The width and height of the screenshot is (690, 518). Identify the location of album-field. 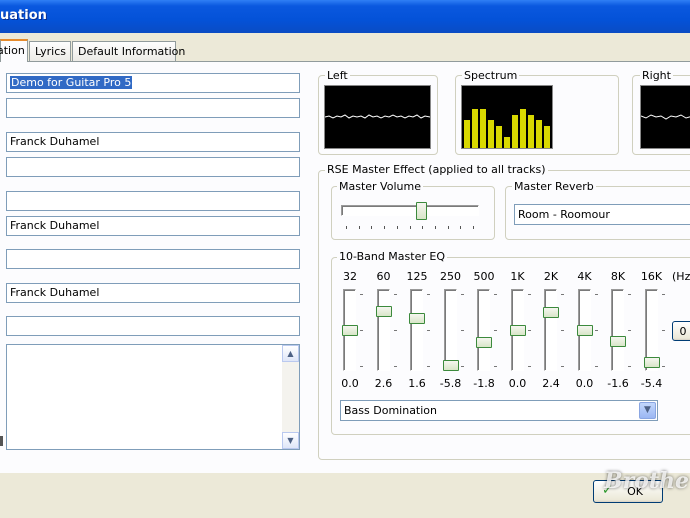
(153, 167).